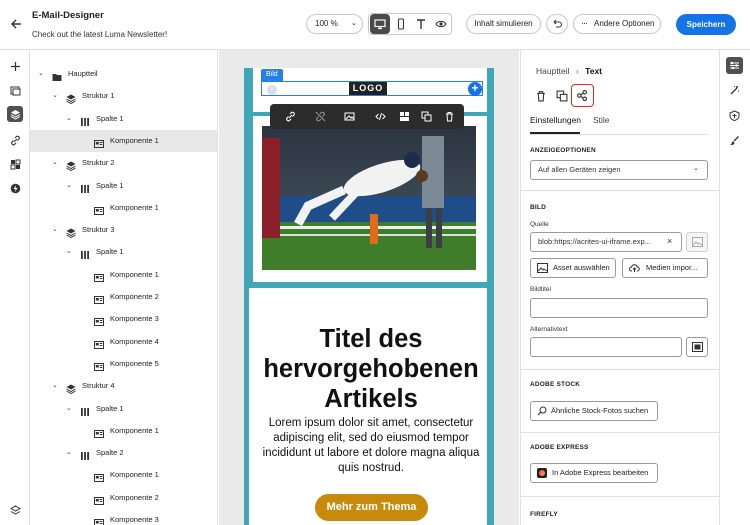  Describe the element at coordinates (123, 74) in the screenshot. I see `tree-item-main: ⌄ Hauptteil` at that location.